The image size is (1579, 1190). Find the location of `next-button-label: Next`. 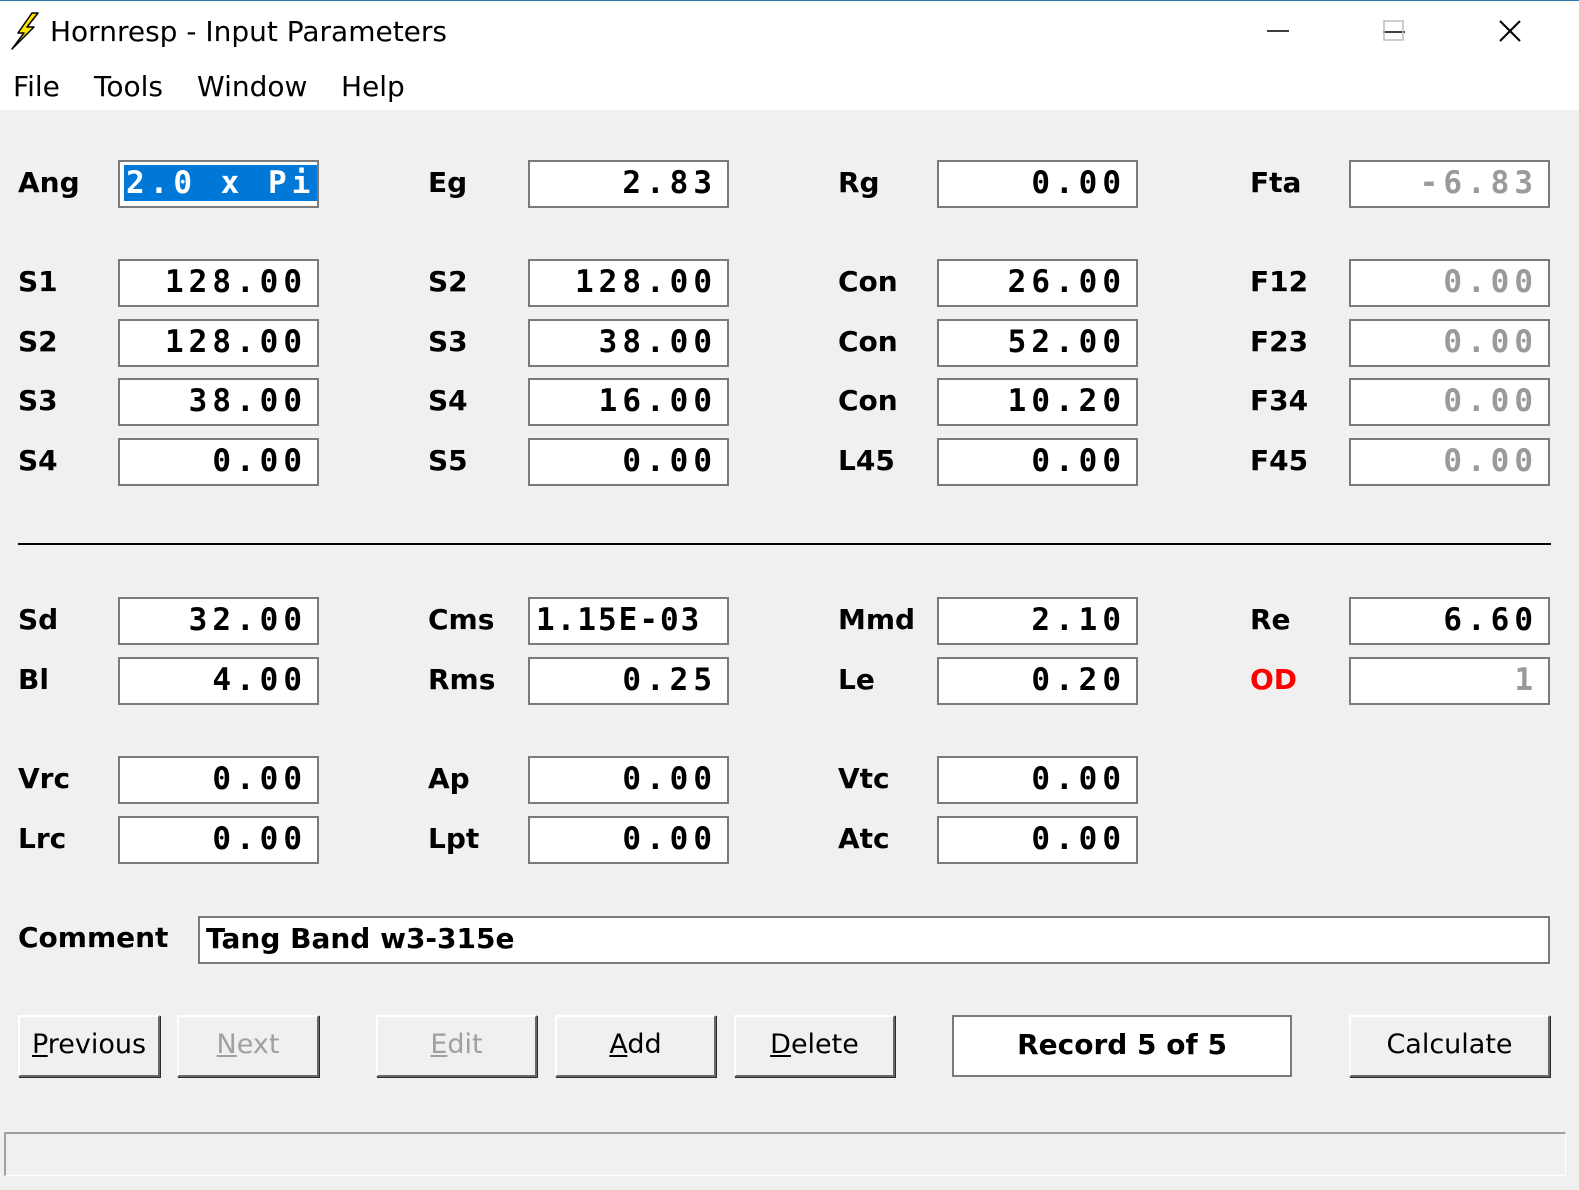

next-button-label: Next is located at coordinates (248, 1044).